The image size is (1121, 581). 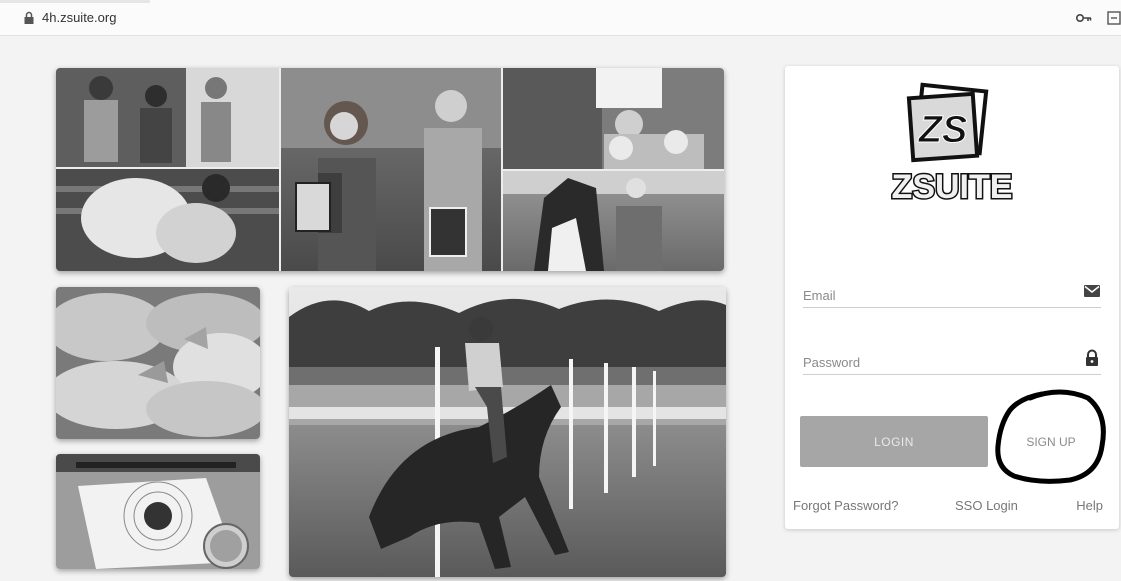 What do you see at coordinates (79, 17) in the screenshot?
I see `url-text: 4h.zsuite.org` at bounding box center [79, 17].